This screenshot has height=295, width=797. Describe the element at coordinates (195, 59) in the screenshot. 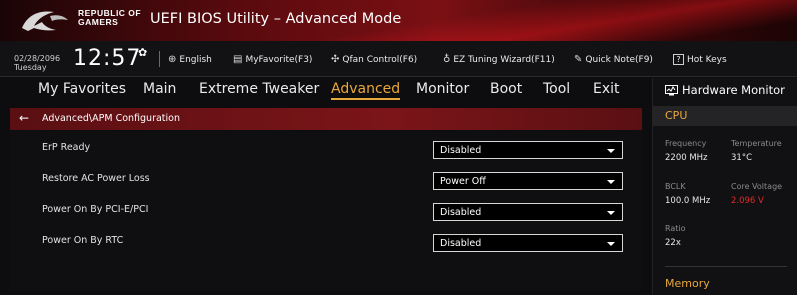

I see `language-label: English` at that location.